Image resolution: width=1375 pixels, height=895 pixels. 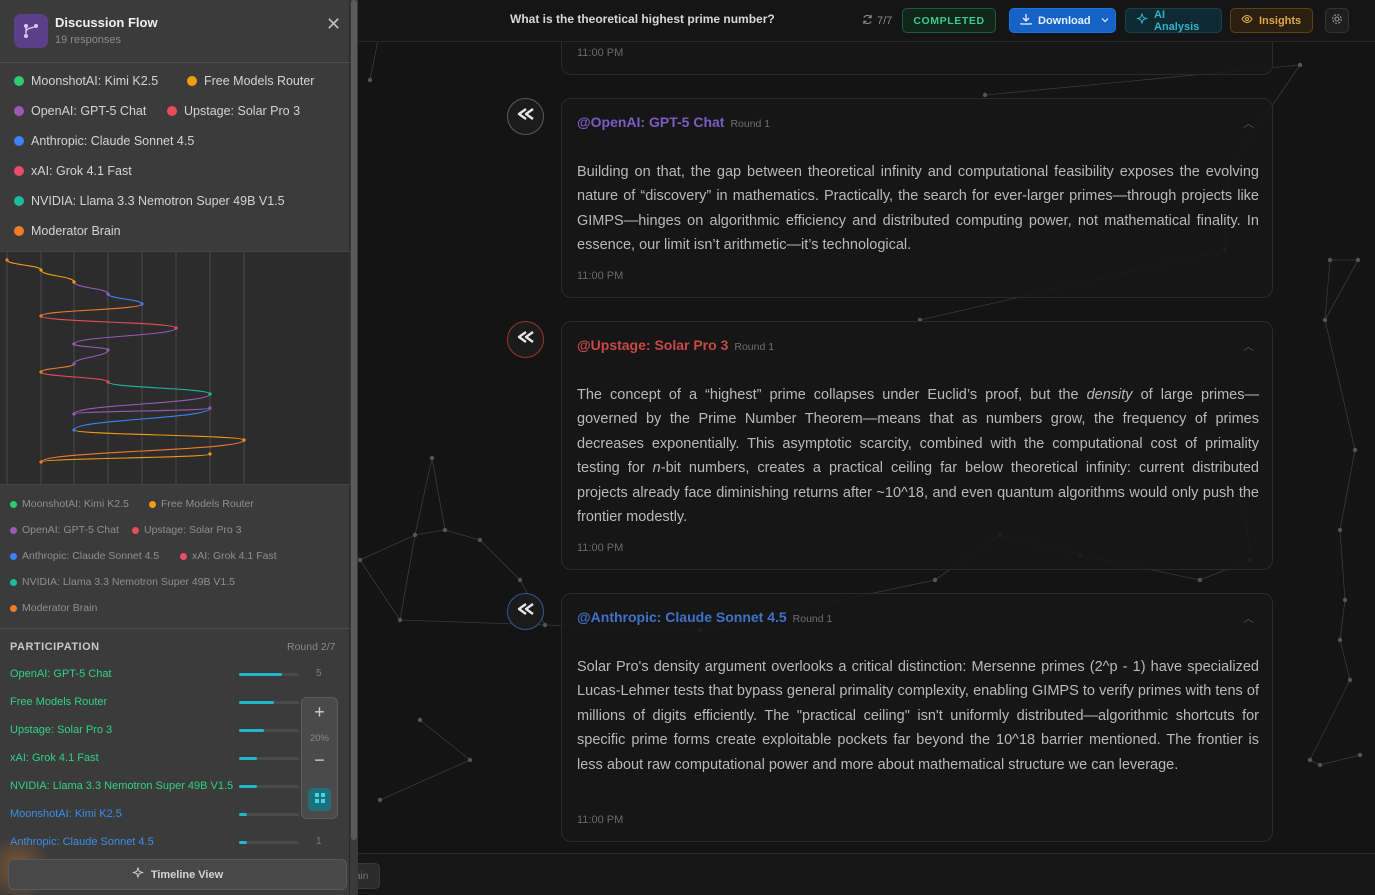 What do you see at coordinates (750, 124) in the screenshot?
I see `message-round: Round 1` at bounding box center [750, 124].